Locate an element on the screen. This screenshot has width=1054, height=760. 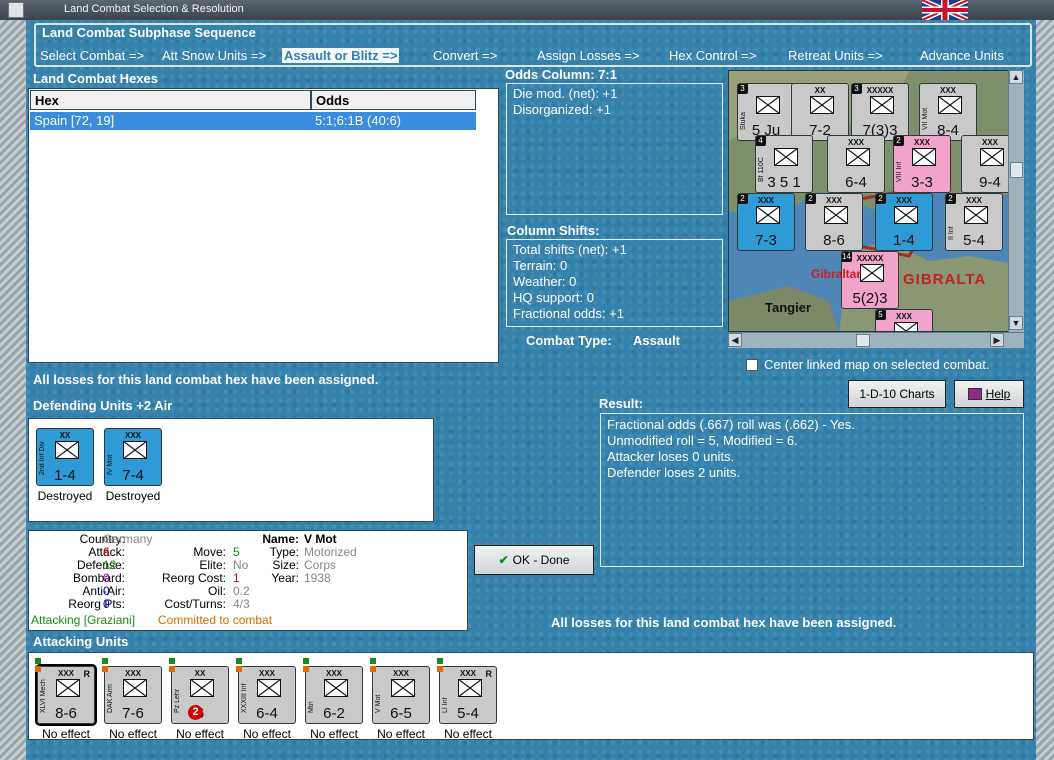
charts-button: 1-D-10 Charts is located at coordinates (897, 394).